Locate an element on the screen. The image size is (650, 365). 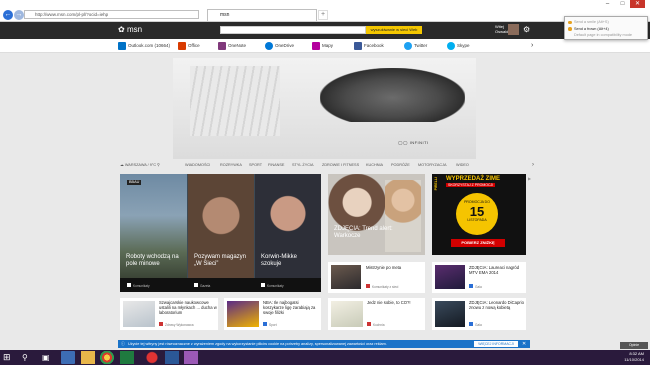
hero-title-2: Pozywam magazyn „W Sieci” is located at coordinates (223, 261).